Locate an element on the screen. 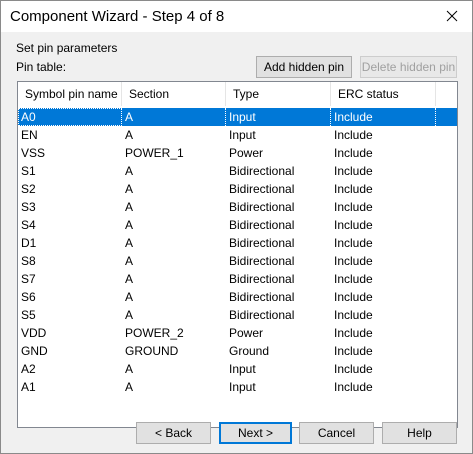 The image size is (473, 454). table-row: S7 A Bidirectional Include is located at coordinates (237, 279).